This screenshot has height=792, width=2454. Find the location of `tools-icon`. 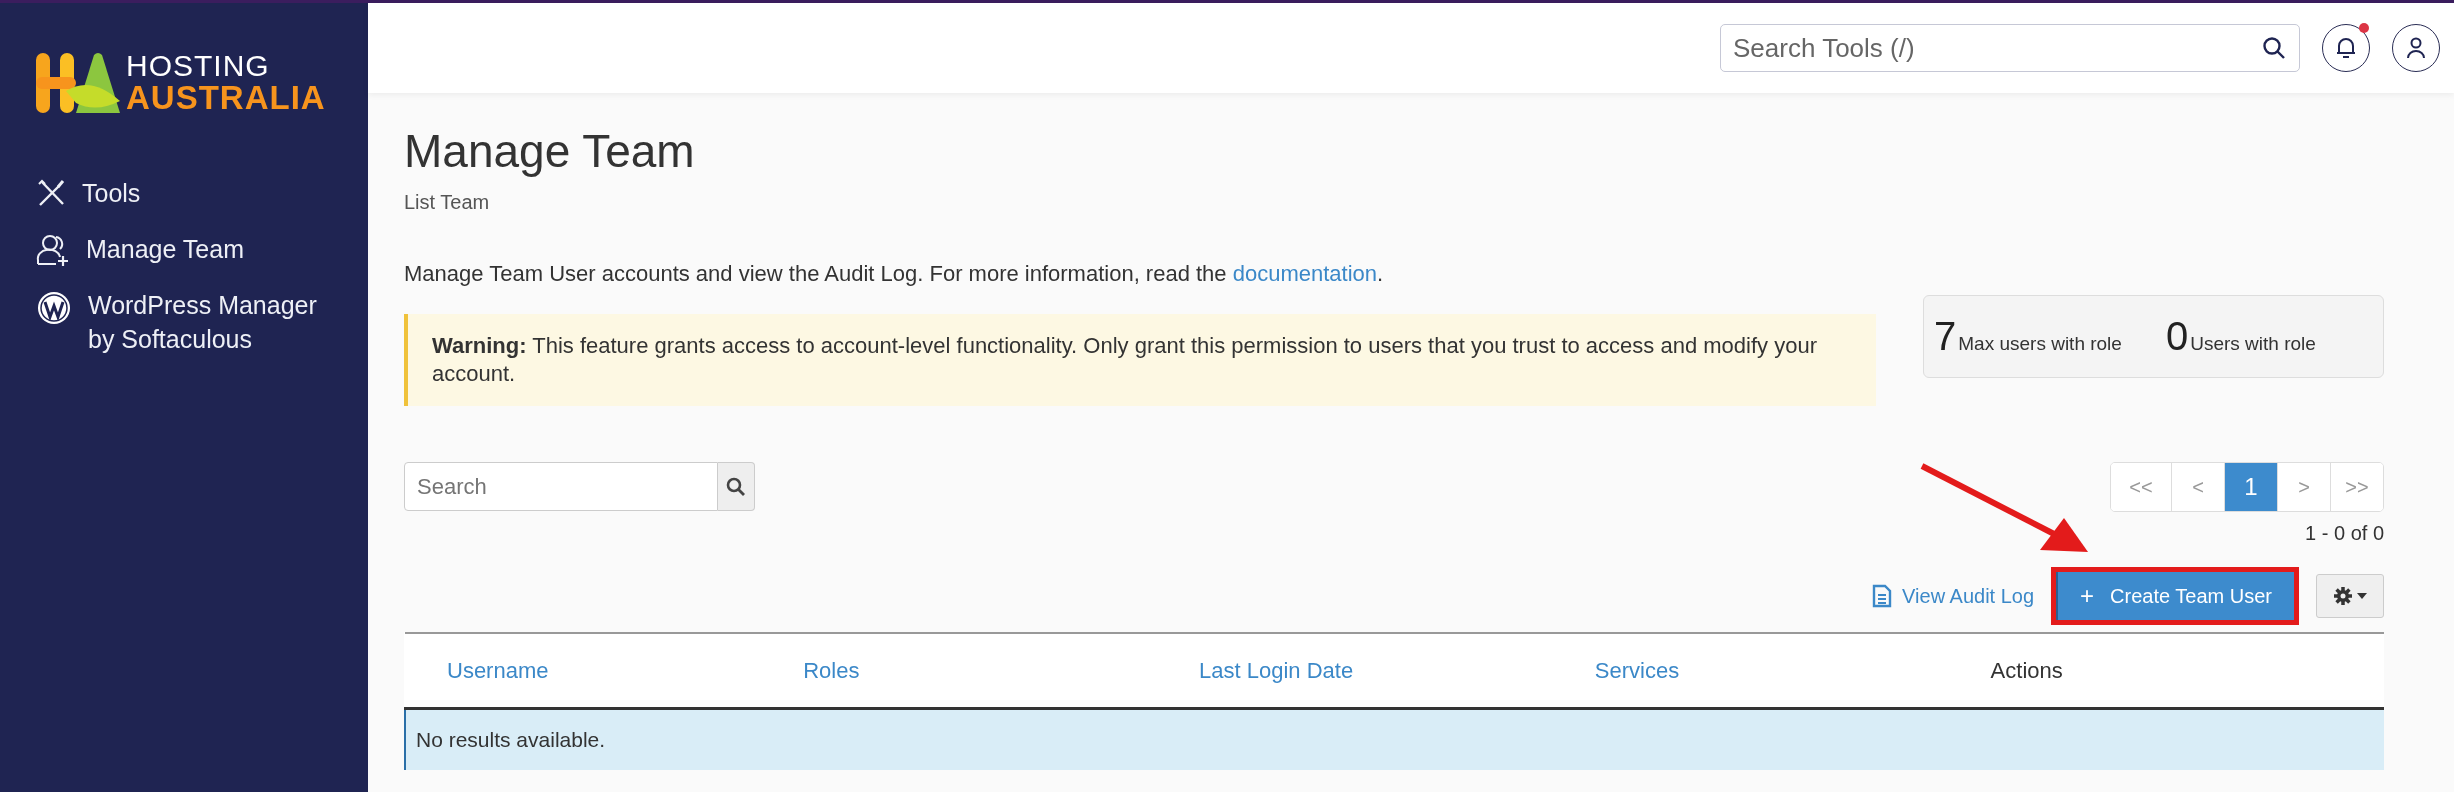

tools-icon is located at coordinates (51, 193).